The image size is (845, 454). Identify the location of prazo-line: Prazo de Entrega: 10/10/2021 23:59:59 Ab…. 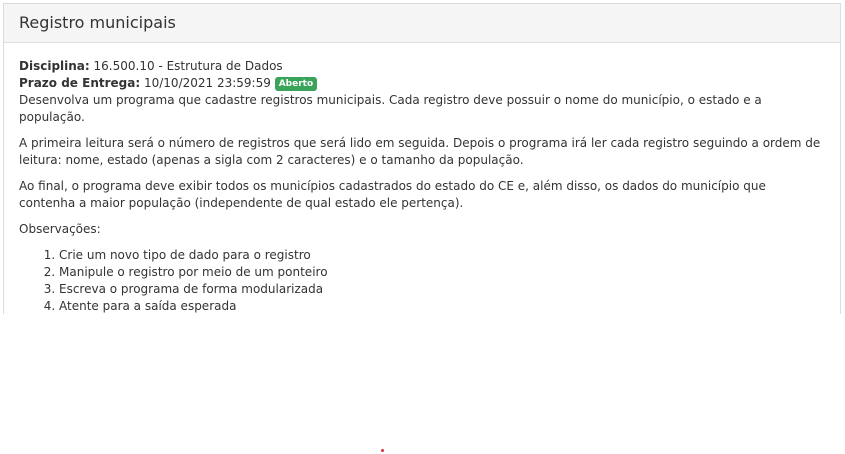
(422, 83).